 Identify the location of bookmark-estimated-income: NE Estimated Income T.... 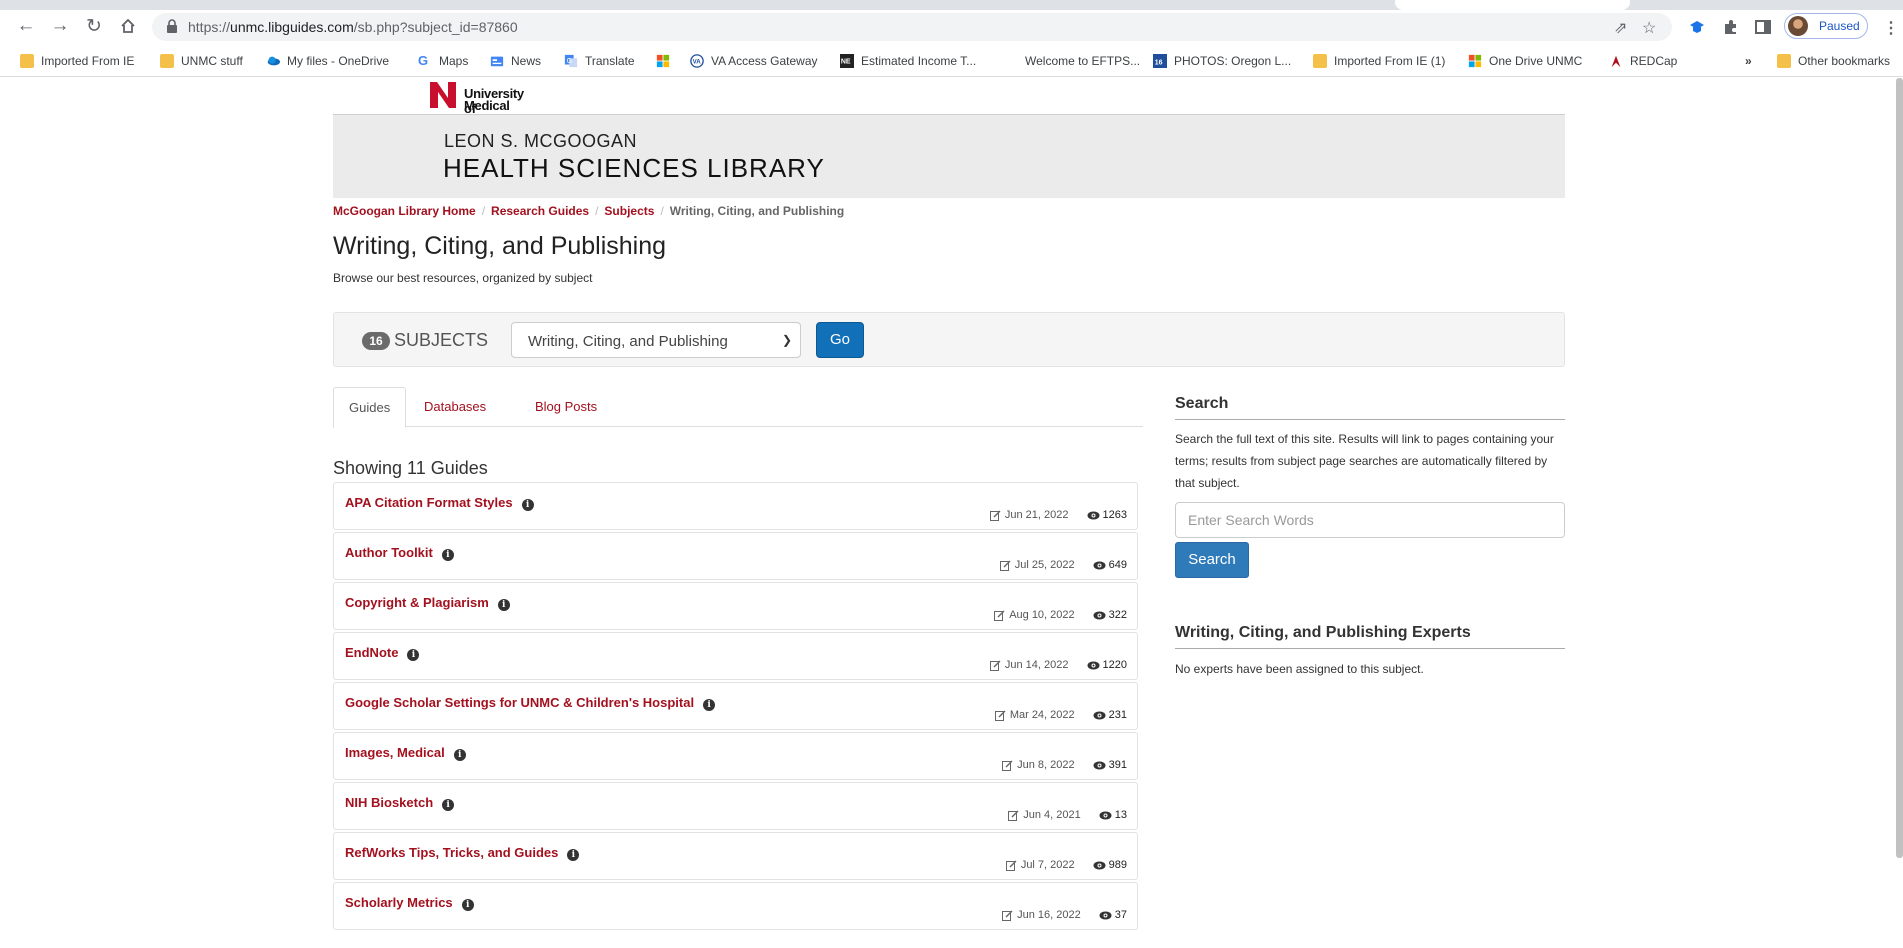
(908, 61).